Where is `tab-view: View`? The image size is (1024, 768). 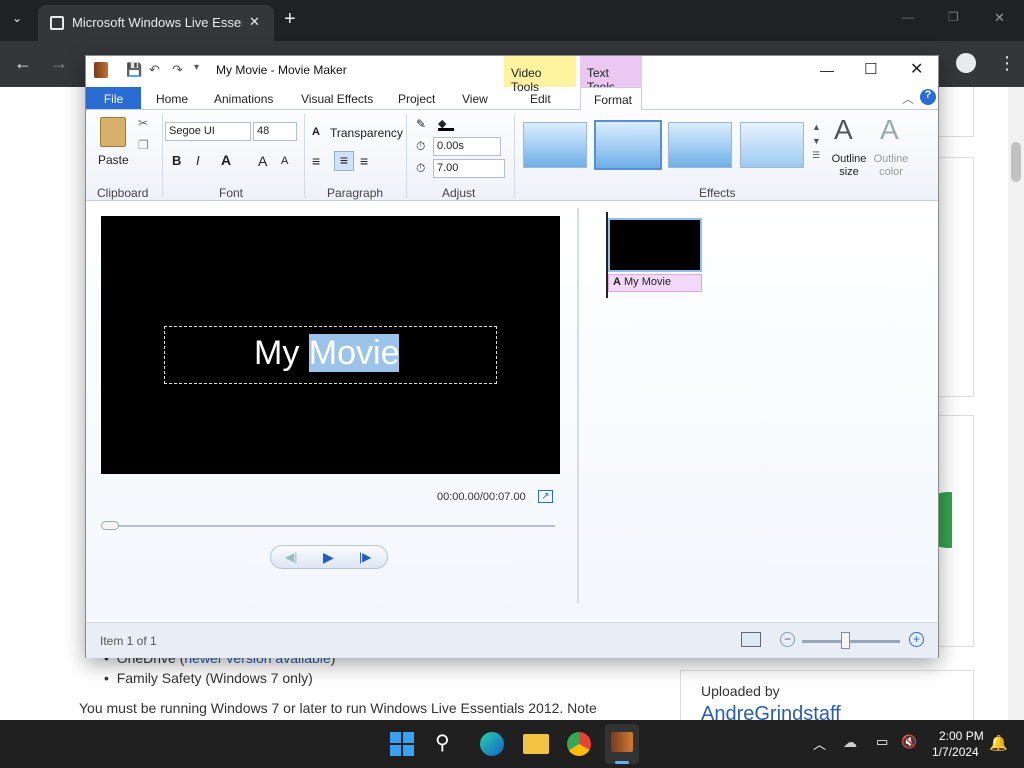
tab-view: View is located at coordinates (475, 97).